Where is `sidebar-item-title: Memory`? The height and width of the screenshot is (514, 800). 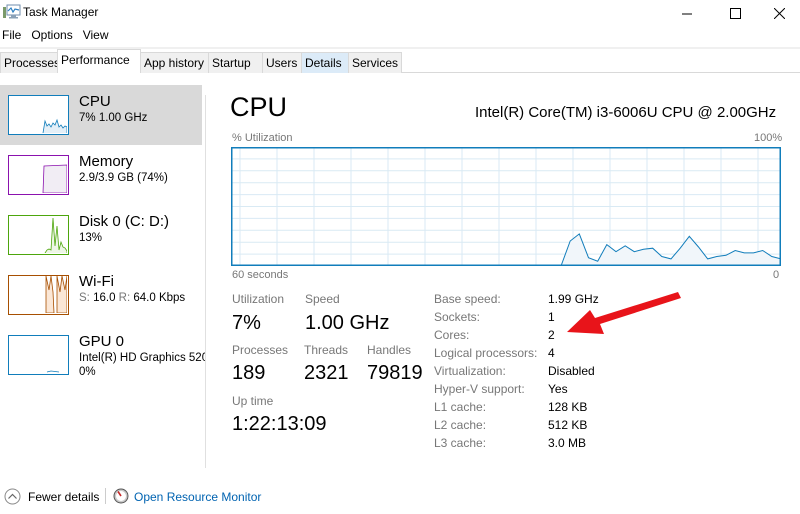
sidebar-item-title: Memory is located at coordinates (106, 161).